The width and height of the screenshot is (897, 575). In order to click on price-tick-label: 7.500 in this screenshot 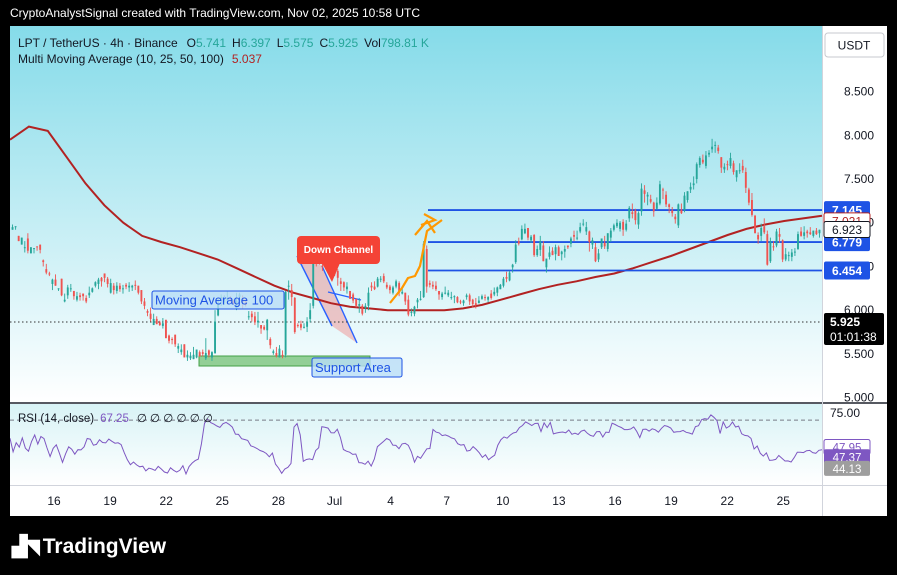, I will do `click(859, 179)`.